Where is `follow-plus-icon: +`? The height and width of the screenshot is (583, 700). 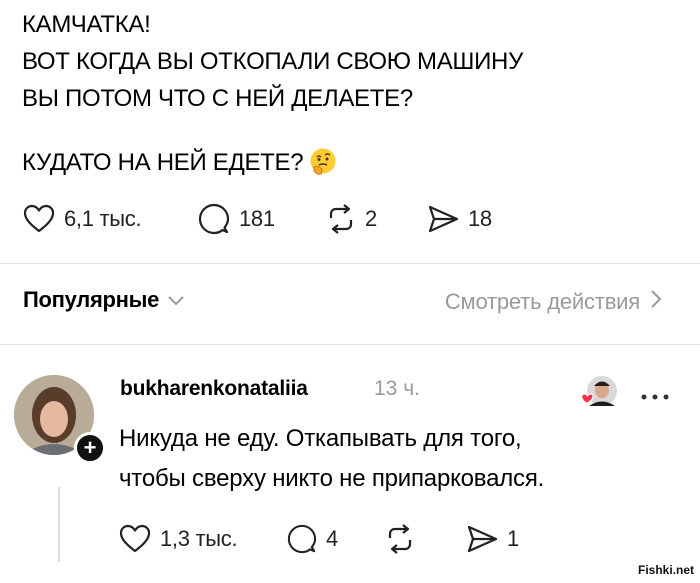 follow-plus-icon: + is located at coordinates (90, 448).